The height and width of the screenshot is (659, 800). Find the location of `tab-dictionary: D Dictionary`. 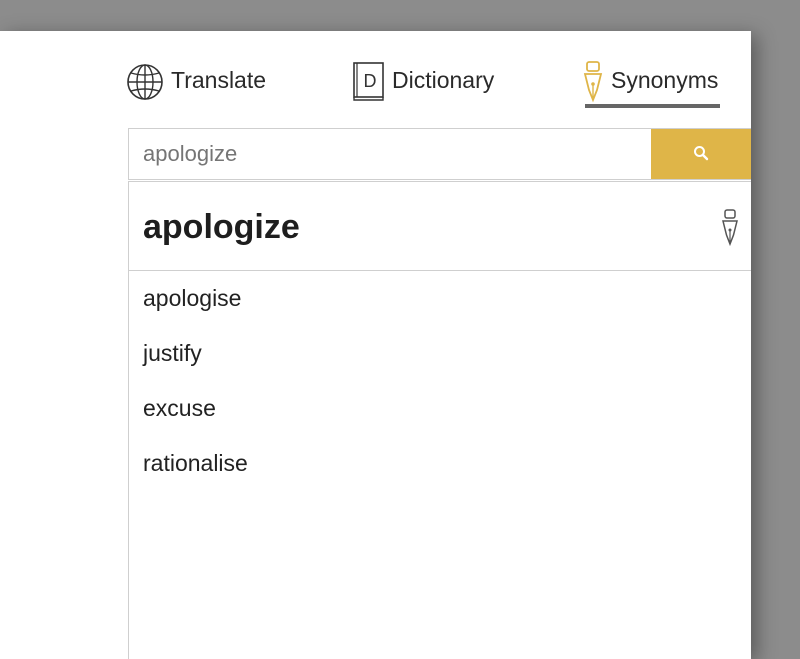

tab-dictionary: D Dictionary is located at coordinates (423, 84).